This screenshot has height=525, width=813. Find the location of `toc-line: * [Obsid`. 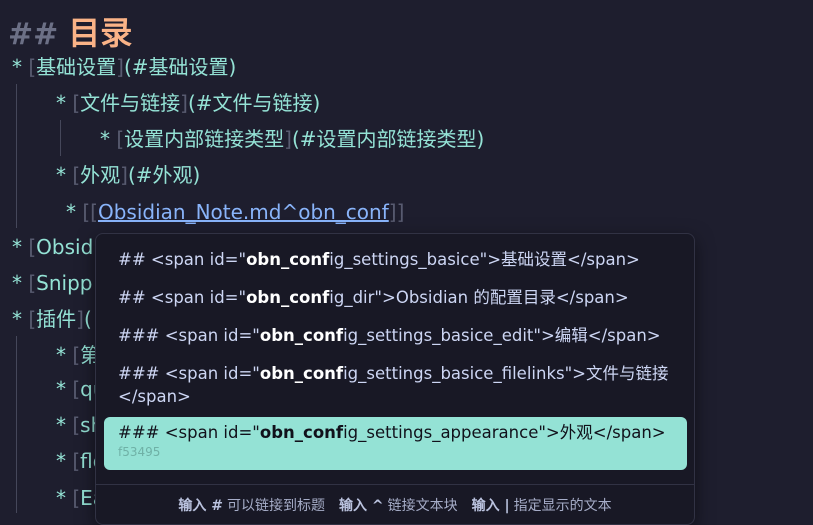

toc-line: * [Obsid is located at coordinates (53, 247).